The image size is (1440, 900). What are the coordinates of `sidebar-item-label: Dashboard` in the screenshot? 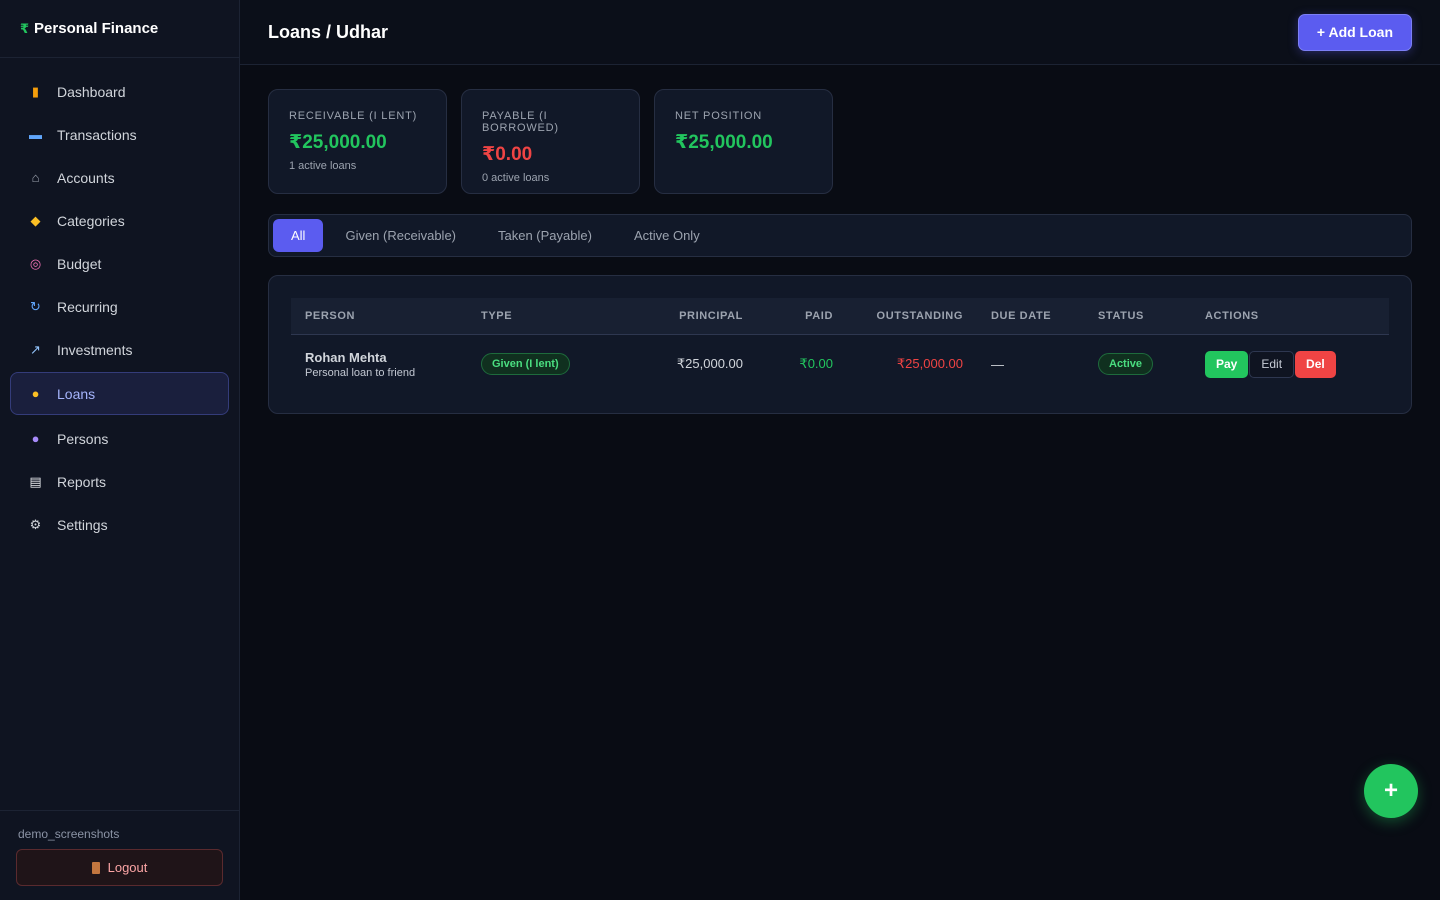 It's located at (91, 91).